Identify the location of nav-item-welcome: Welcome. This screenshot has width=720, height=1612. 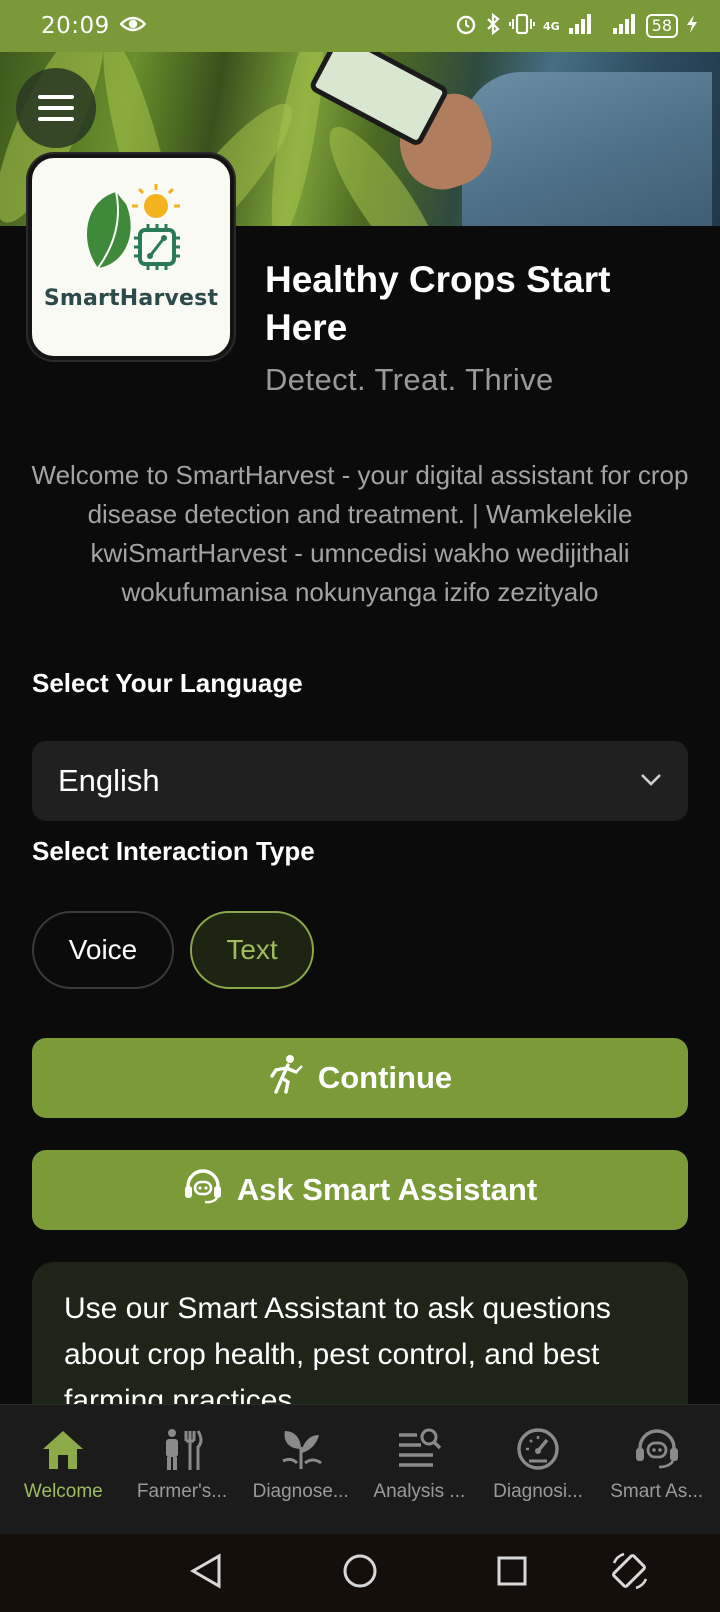
(63, 1469).